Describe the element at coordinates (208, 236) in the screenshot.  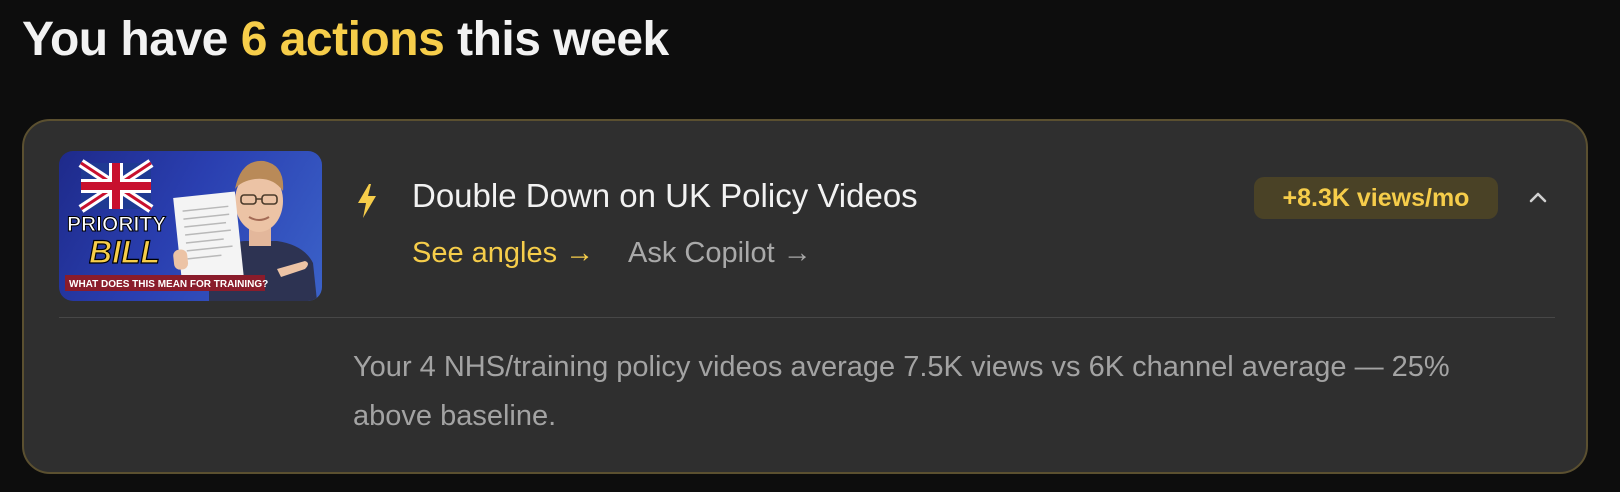
I see `document-prop` at that location.